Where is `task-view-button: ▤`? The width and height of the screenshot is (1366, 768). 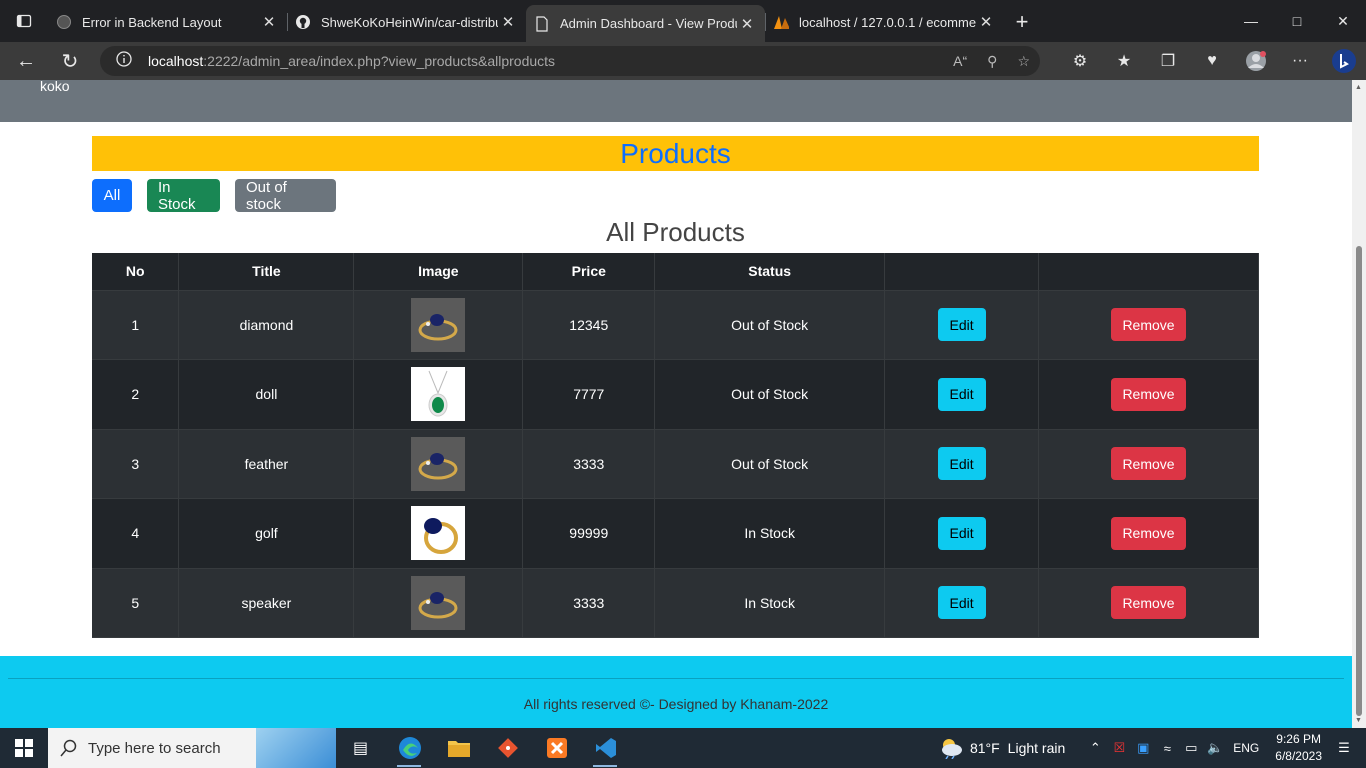
task-view-button: ▤ is located at coordinates (360, 748).